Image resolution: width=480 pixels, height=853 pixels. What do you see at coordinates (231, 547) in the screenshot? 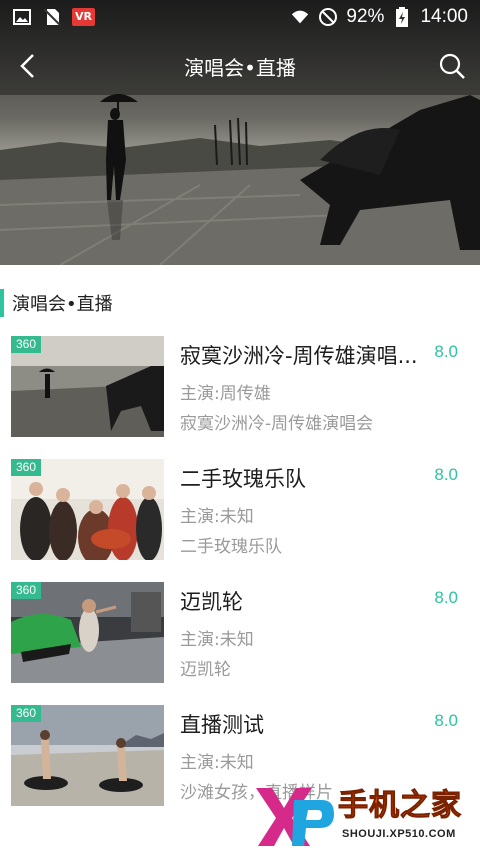
I see `item-description: 二手玫瑰乐队` at bounding box center [231, 547].